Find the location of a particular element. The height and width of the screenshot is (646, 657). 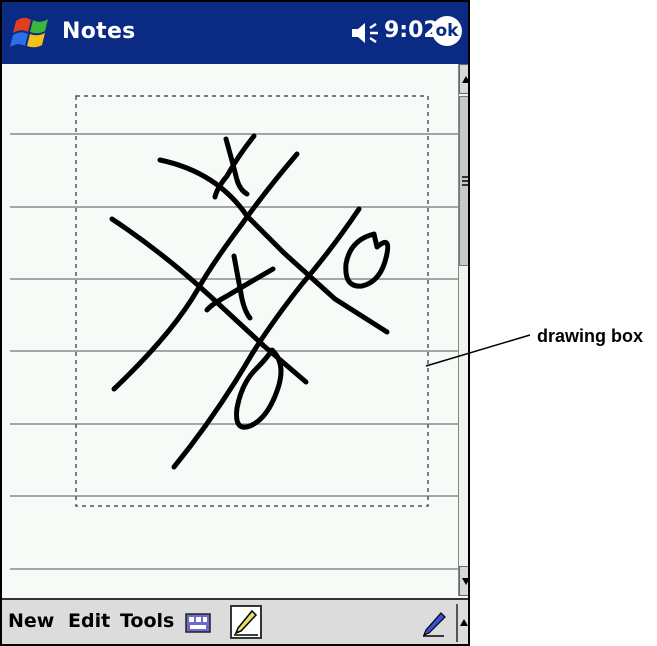

recording-toolbar-icon is located at coordinates (198, 623).